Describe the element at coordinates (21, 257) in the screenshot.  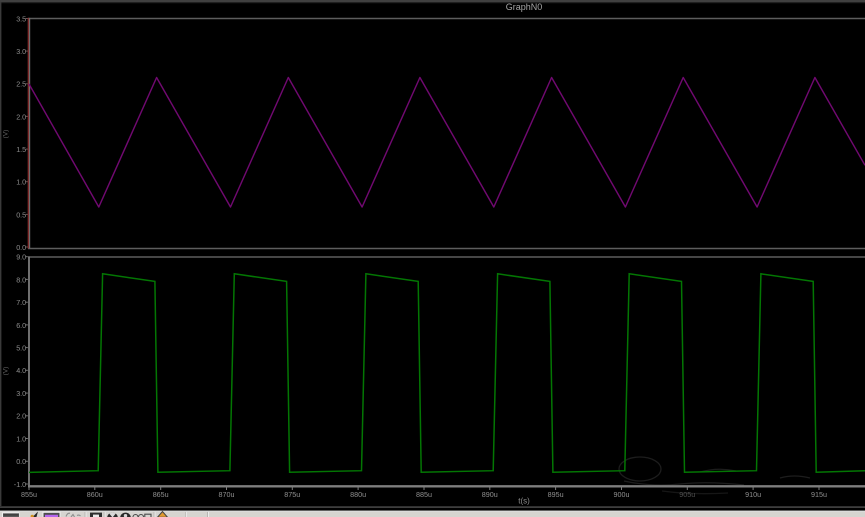
I see `svg-text: 9.0` at that location.